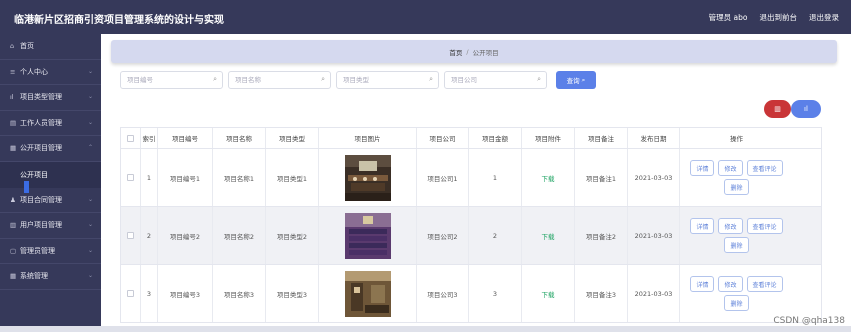 The height and width of the screenshot is (332, 851). I want to click on sidebar-item-system: ▦ 系统管理 ⌄, so click(50, 277).